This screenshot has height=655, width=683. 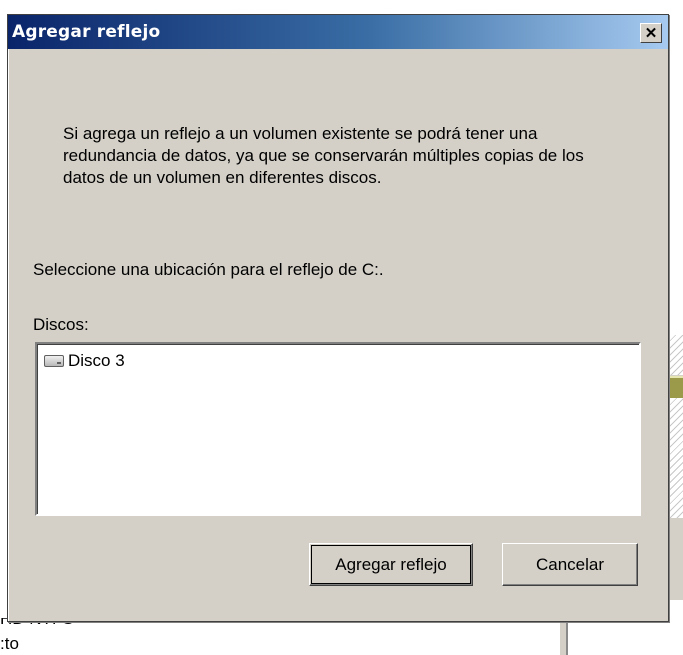 What do you see at coordinates (391, 564) in the screenshot?
I see `add-mirror-button: Agregar reflejo` at bounding box center [391, 564].